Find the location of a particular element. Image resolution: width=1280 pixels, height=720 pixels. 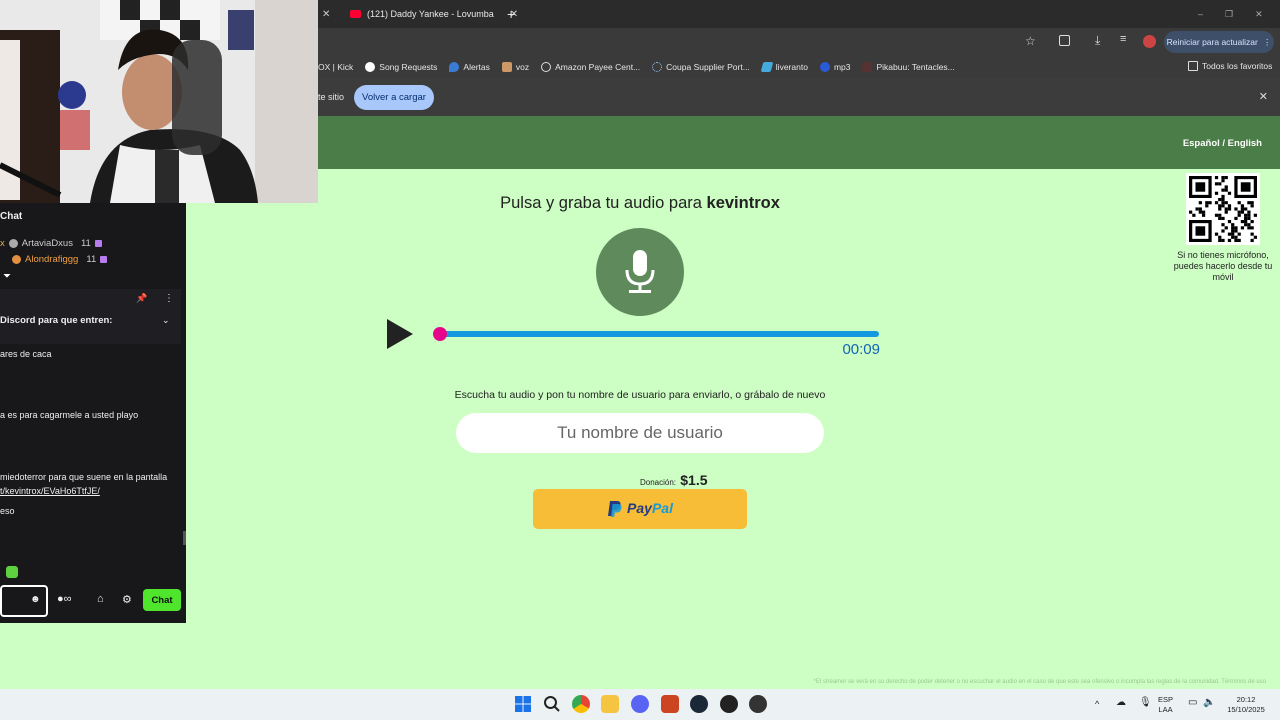

pinned-message: 📌 ⋮ Discord para que entren: ⌄ is located at coordinates (90, 316).